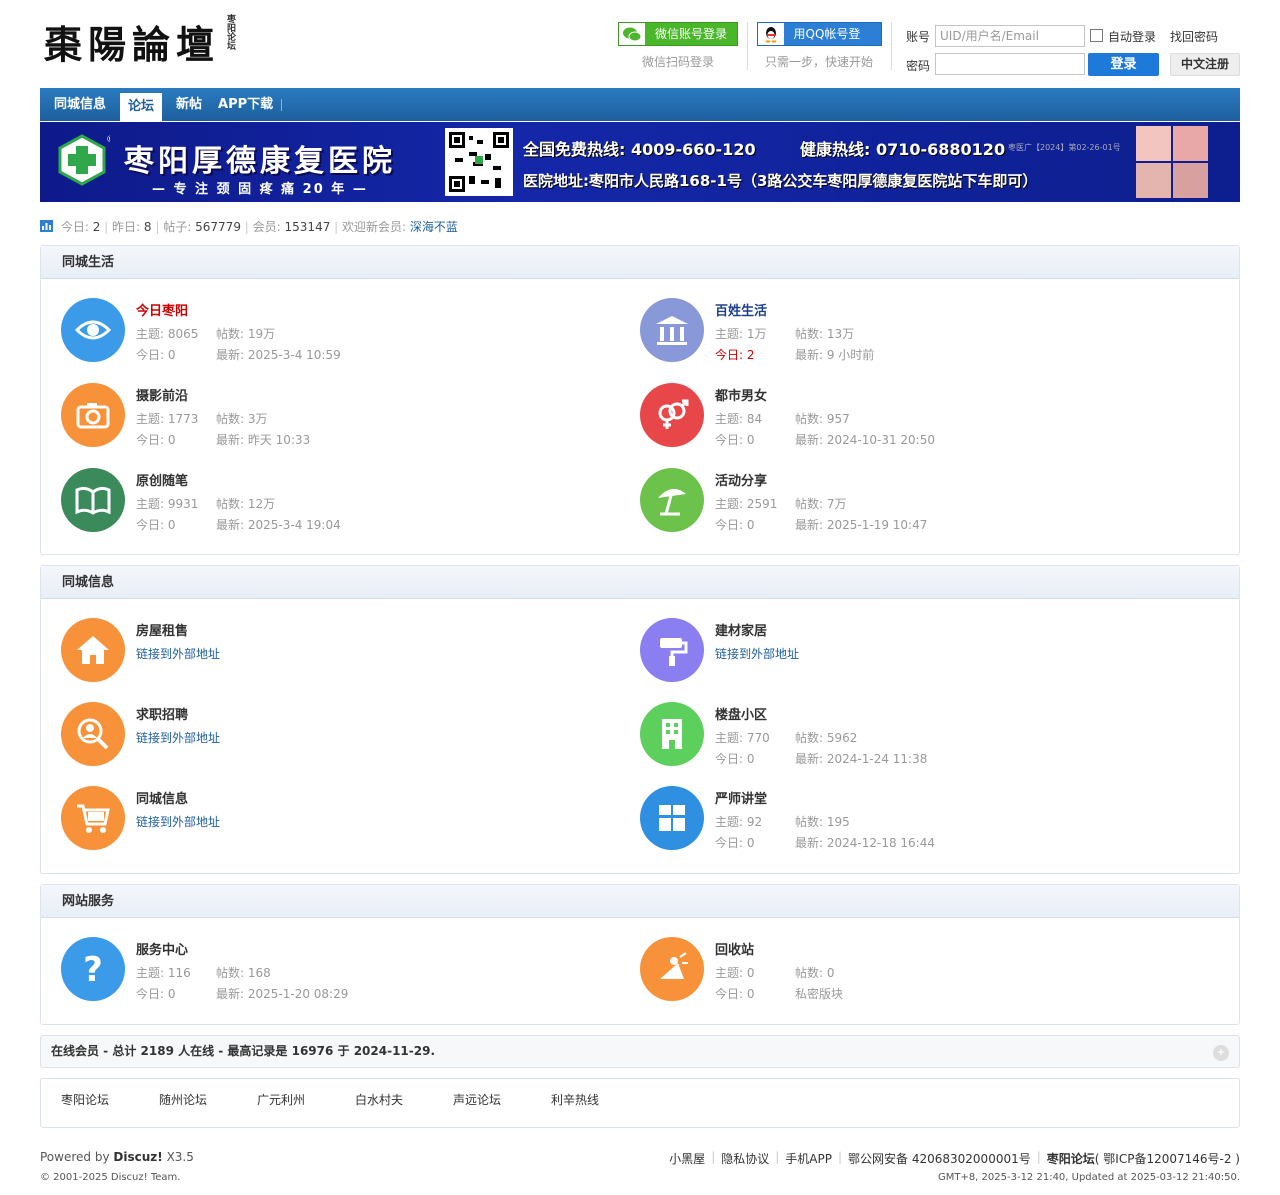 This screenshot has width=1280, height=1195. What do you see at coordinates (834, 354) in the screenshot?
I see `forum-latest: 最新: 9 小时前` at bounding box center [834, 354].